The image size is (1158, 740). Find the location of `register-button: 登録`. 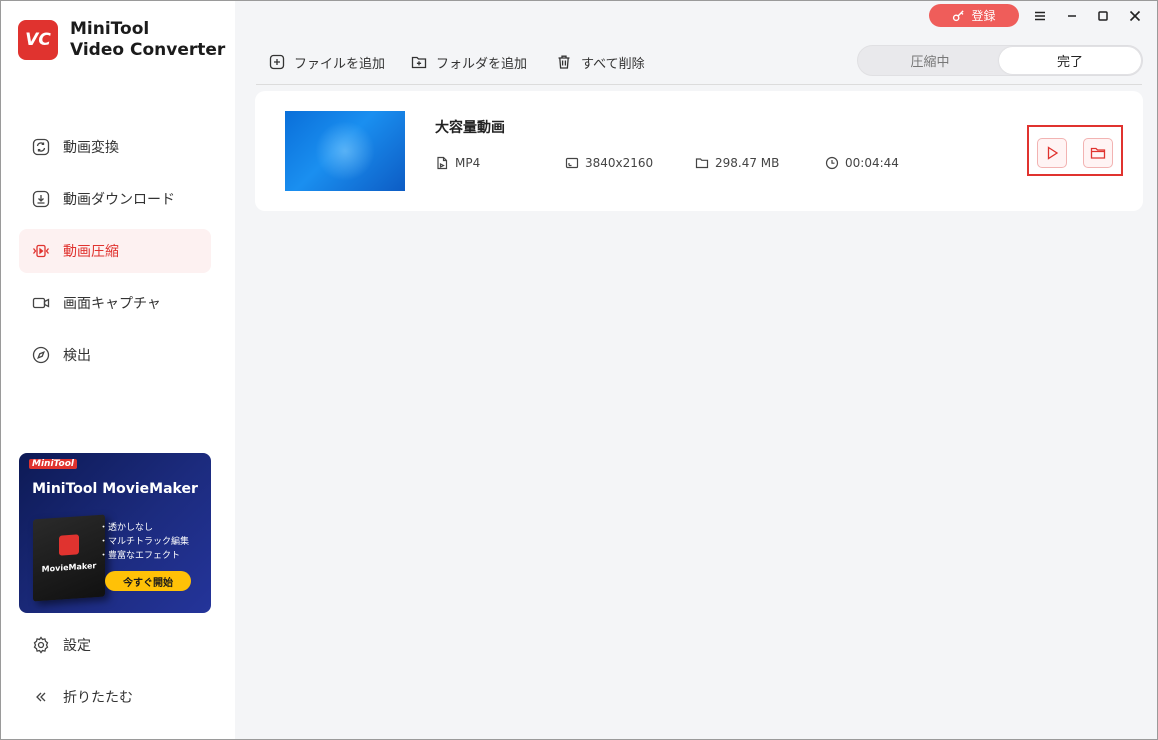

register-button: 登録 is located at coordinates (974, 15).